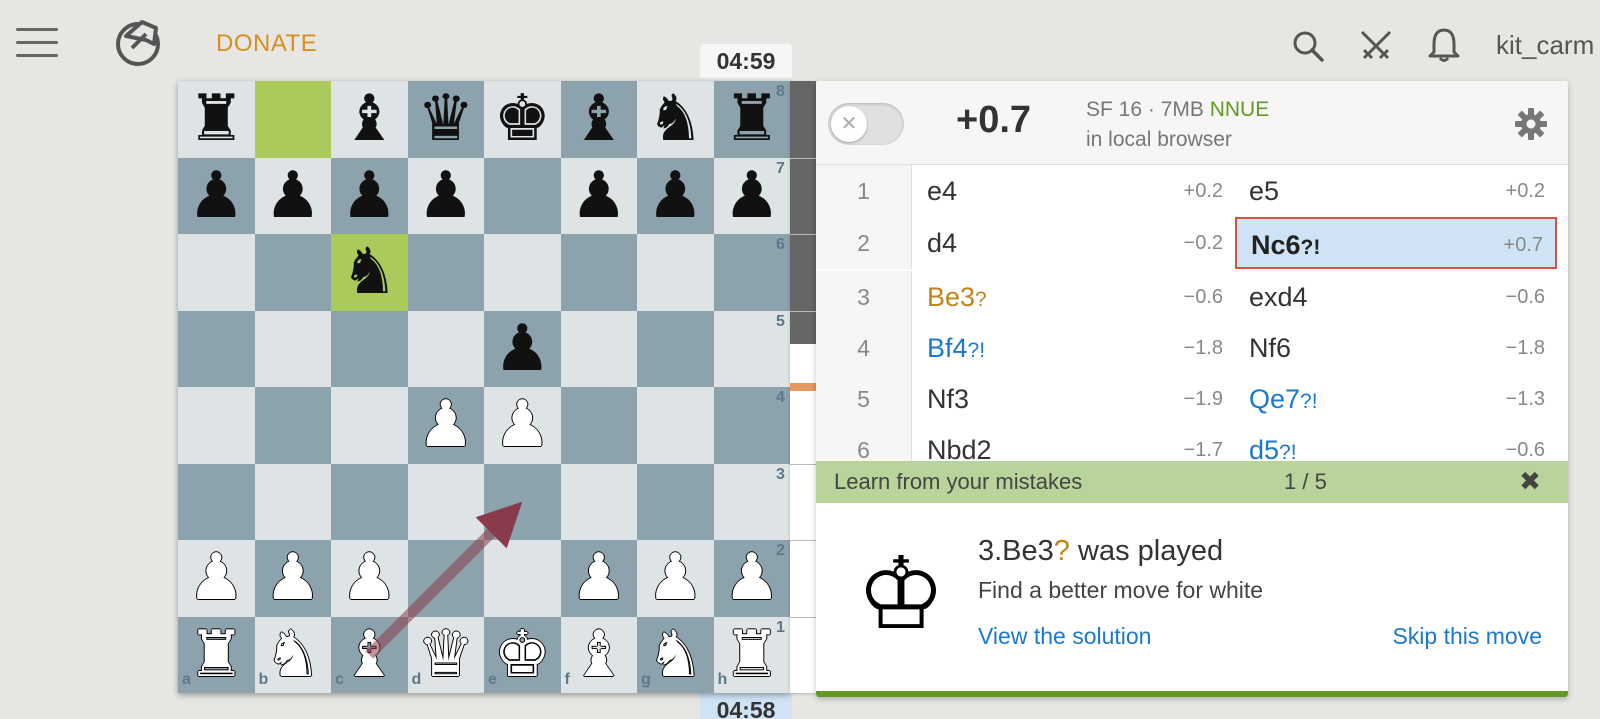 This screenshot has height=719, width=1600. I want to click on black-move: Nf6 −1.8, so click(1396, 348).